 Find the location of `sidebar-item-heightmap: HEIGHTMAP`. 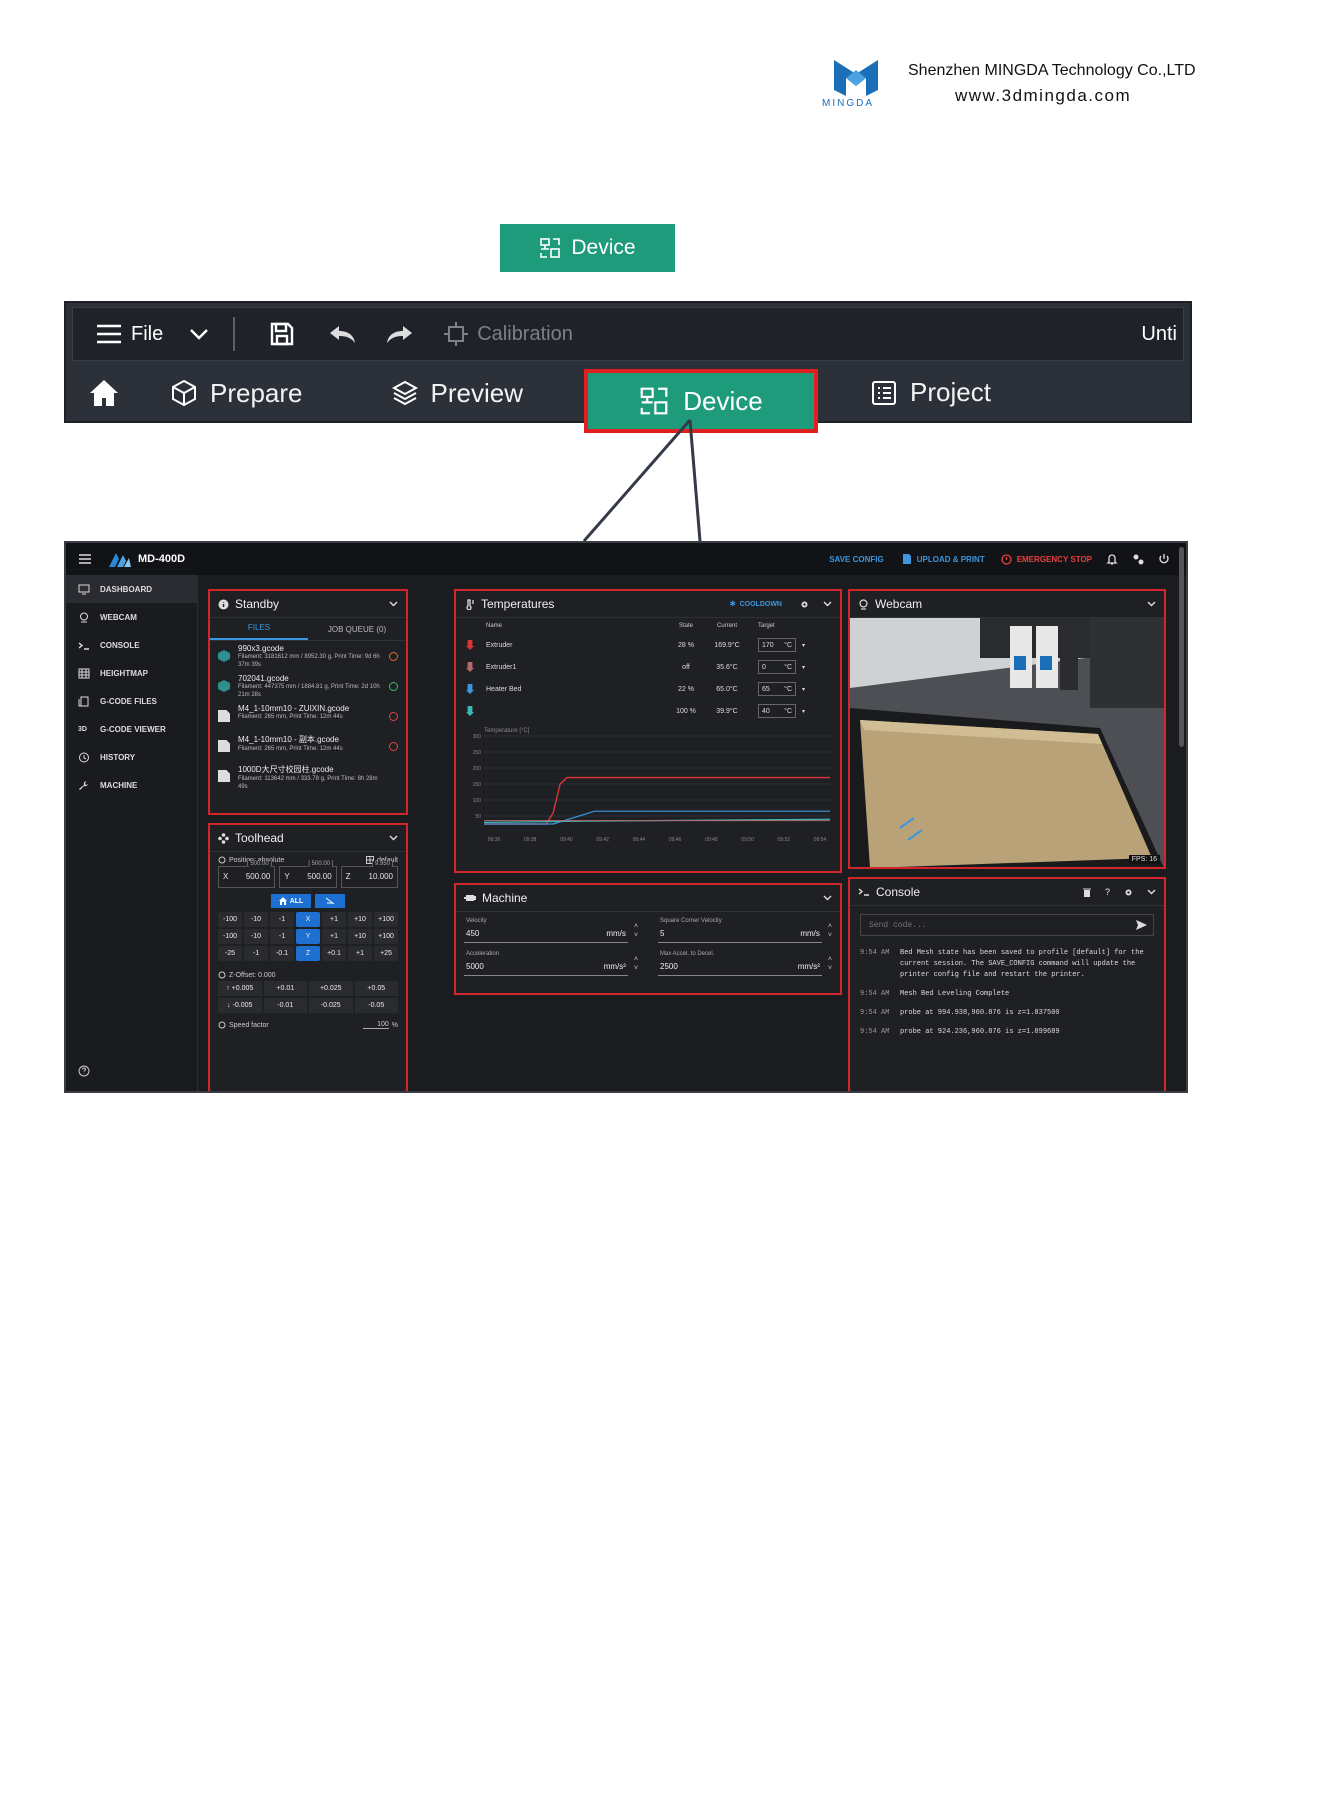

sidebar-item-heightmap: HEIGHTMAP is located at coordinates (131, 673).